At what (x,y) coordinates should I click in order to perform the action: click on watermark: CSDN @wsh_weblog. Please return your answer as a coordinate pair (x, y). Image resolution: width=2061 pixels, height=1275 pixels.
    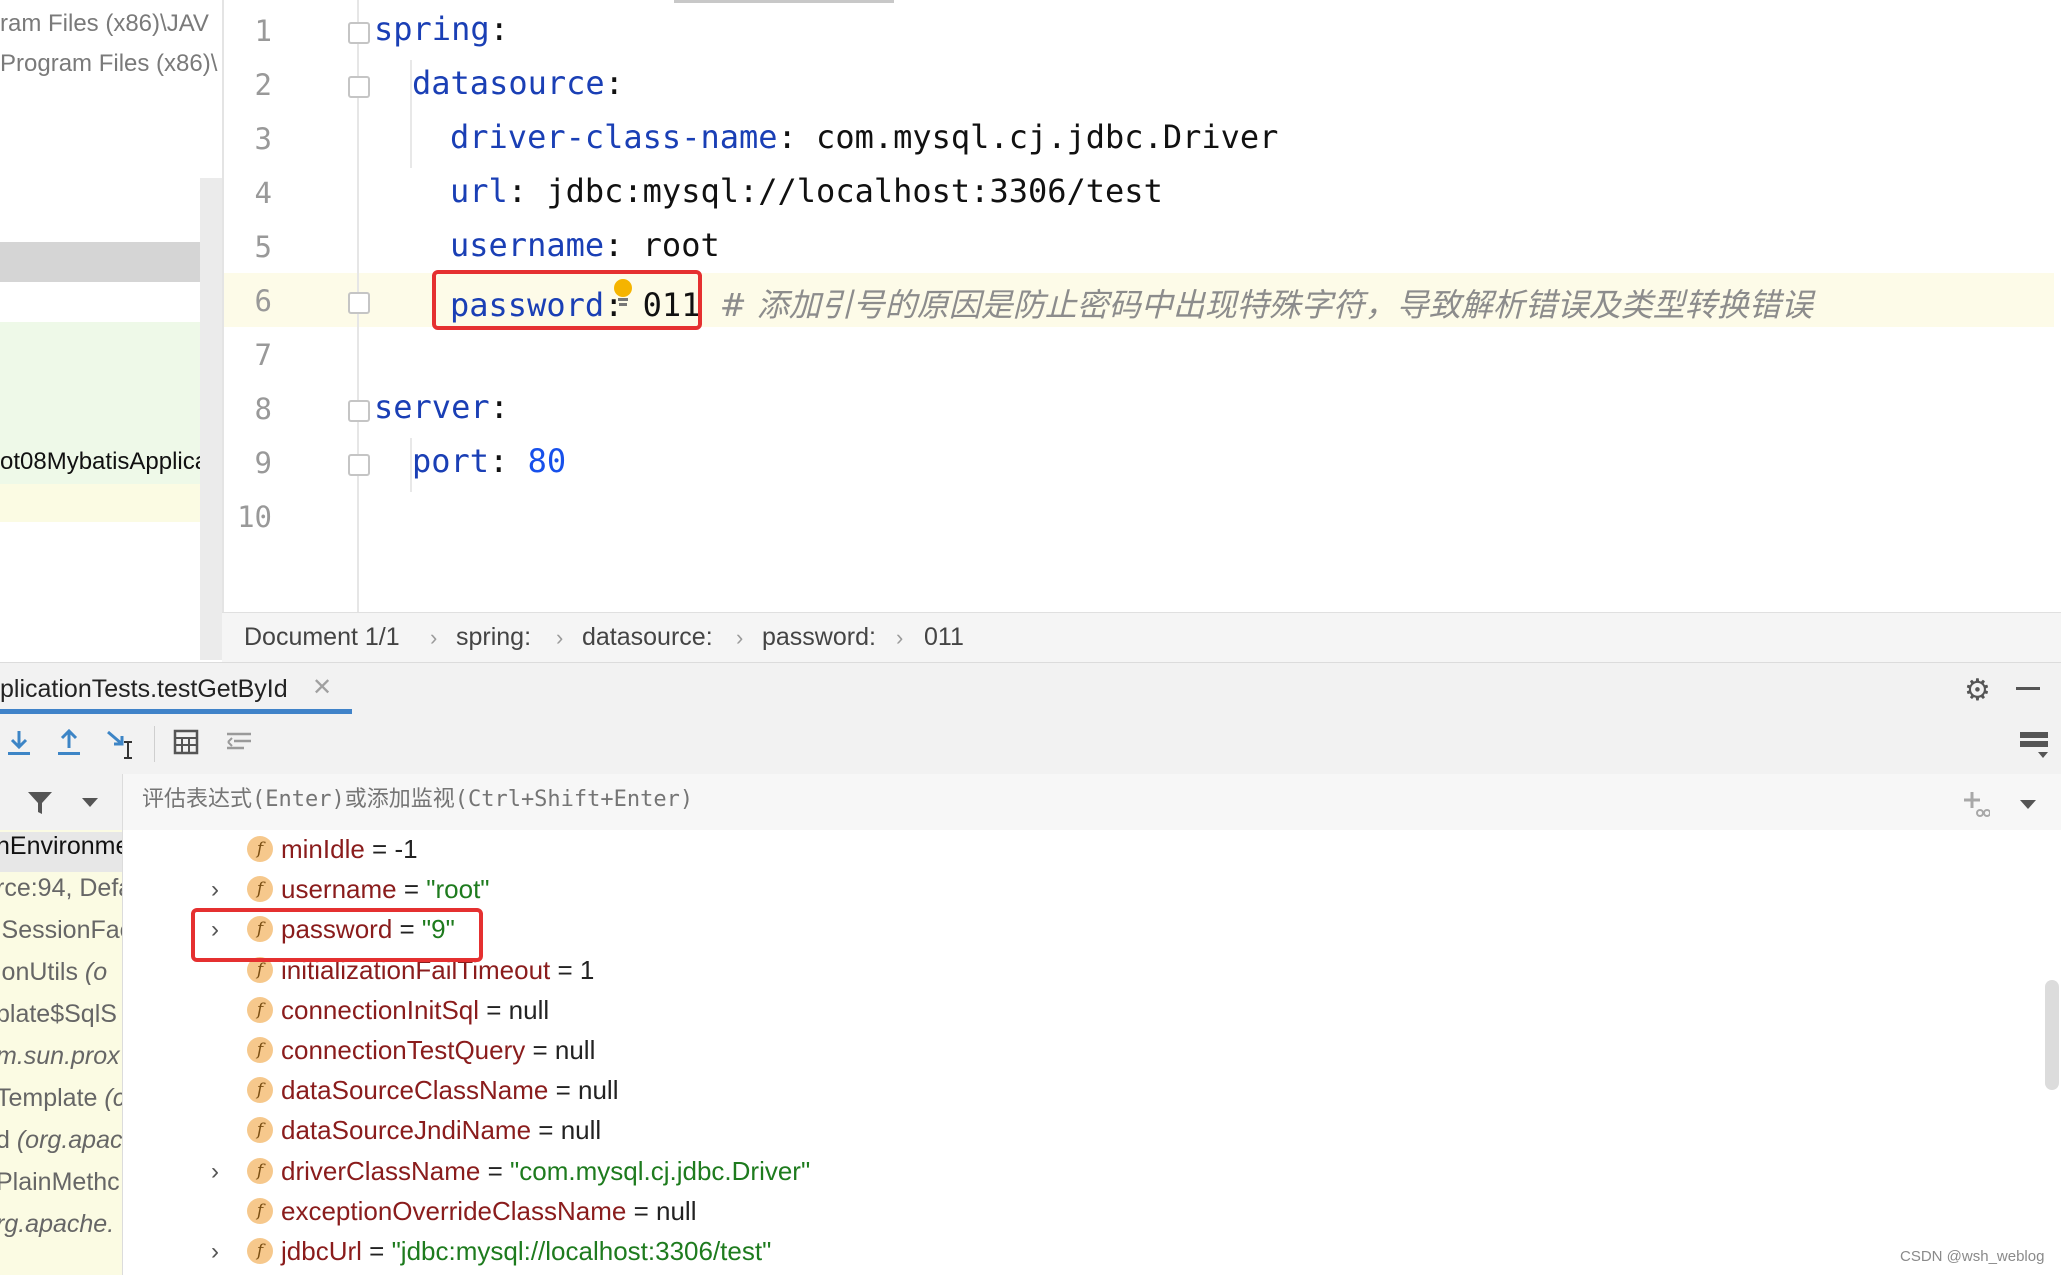
    Looking at the image, I should click on (1972, 1256).